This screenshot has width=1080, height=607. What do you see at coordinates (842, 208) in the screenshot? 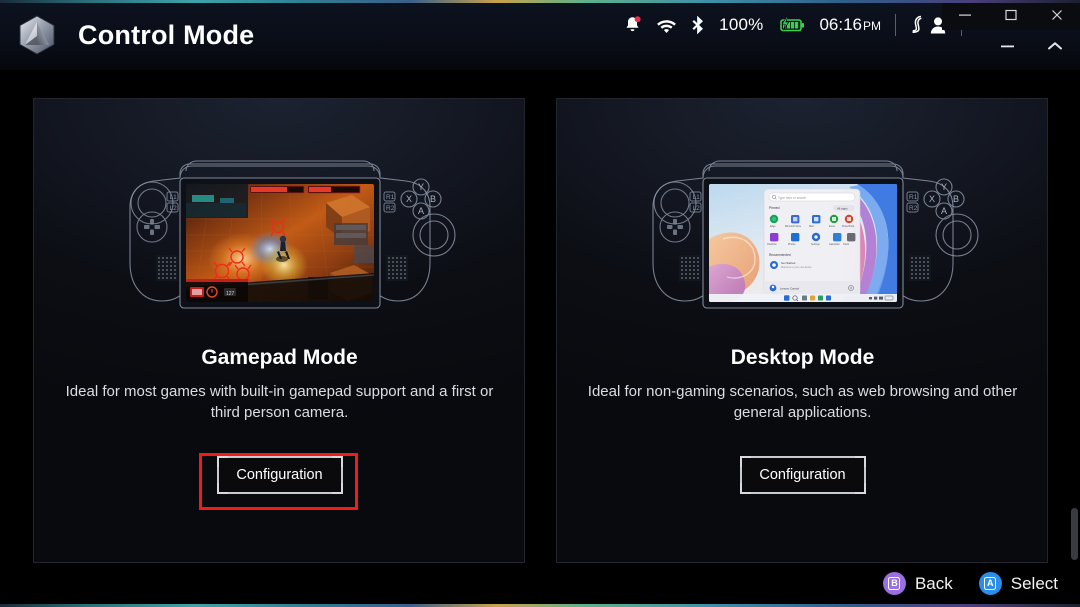
I see `svg-text: All apps` at bounding box center [842, 208].